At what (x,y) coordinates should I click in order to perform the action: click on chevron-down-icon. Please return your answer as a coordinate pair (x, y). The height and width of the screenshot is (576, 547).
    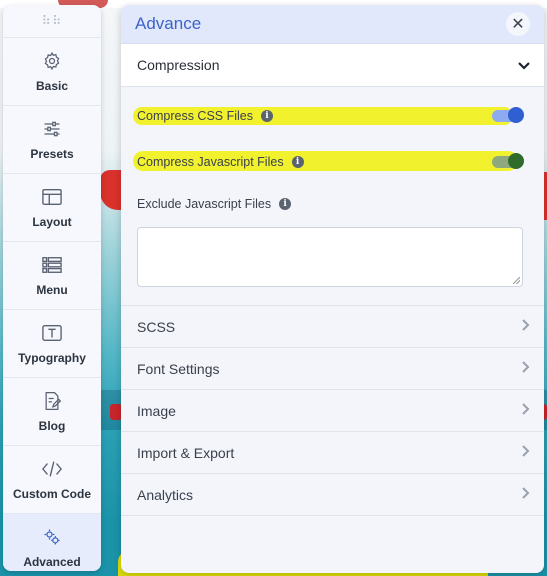
    Looking at the image, I should click on (524, 65).